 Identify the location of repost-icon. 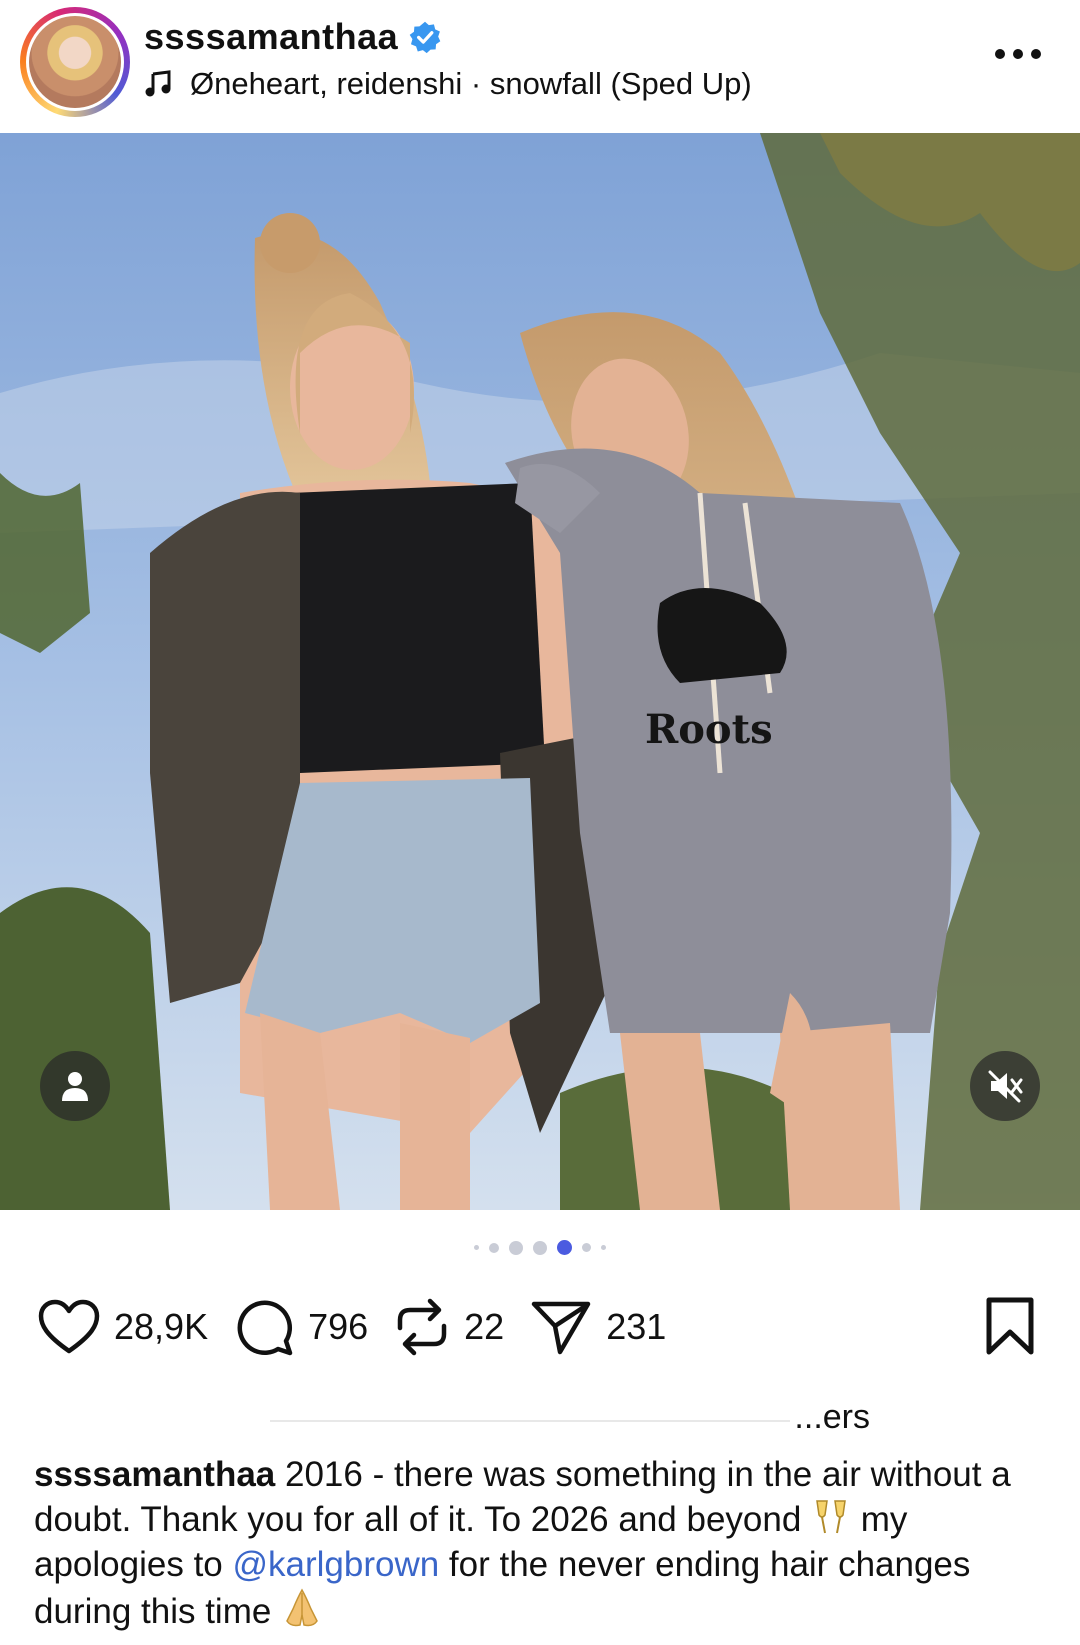
(422, 1327).